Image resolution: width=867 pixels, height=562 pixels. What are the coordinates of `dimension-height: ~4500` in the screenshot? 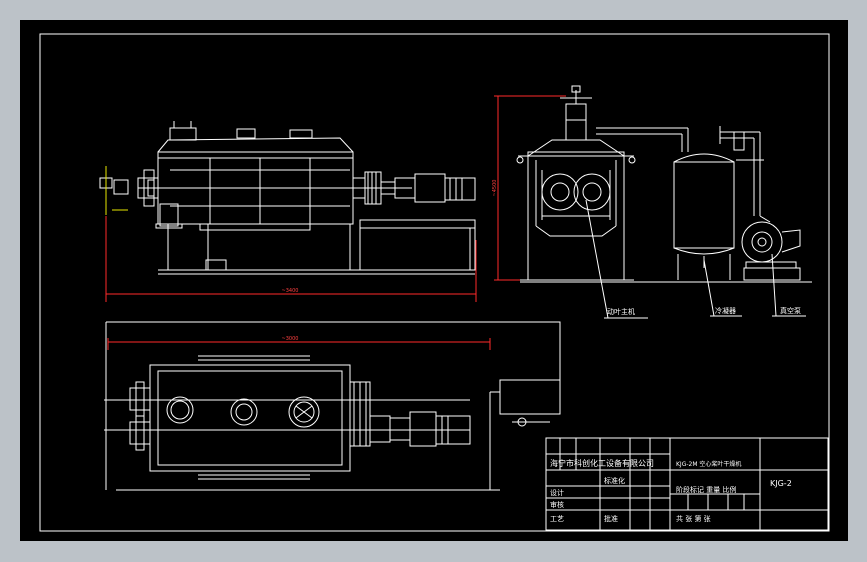 It's located at (495, 188).